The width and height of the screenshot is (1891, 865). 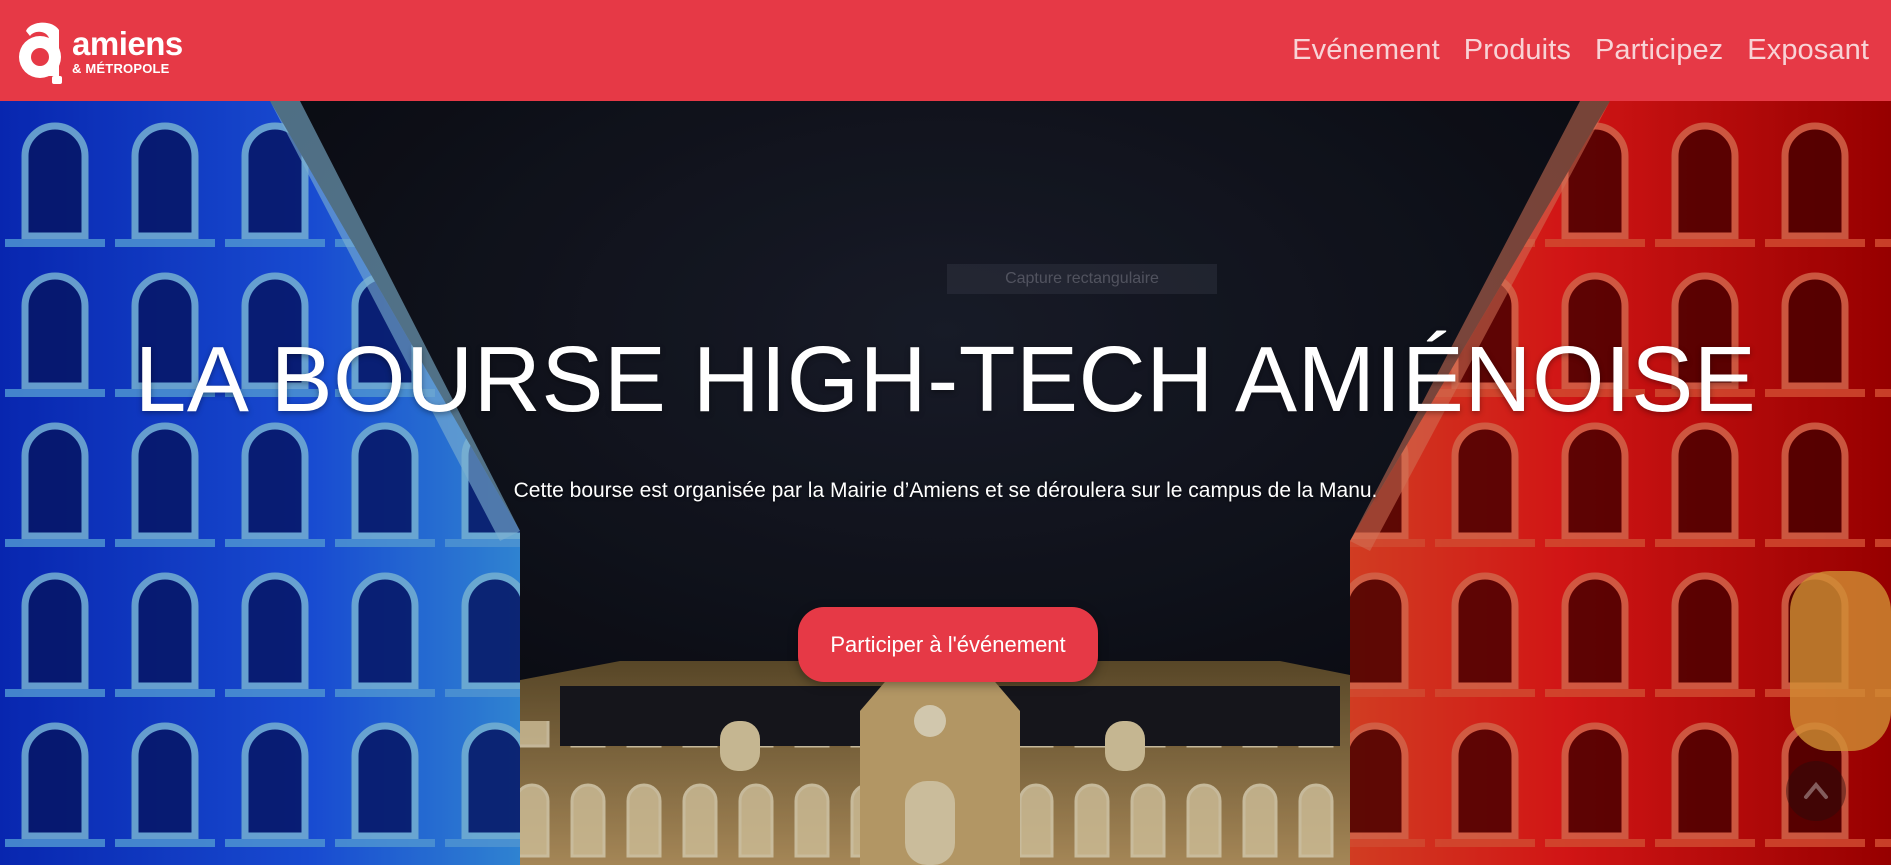 What do you see at coordinates (1659, 50) in the screenshot?
I see `nav-item-participez: Participez` at bounding box center [1659, 50].